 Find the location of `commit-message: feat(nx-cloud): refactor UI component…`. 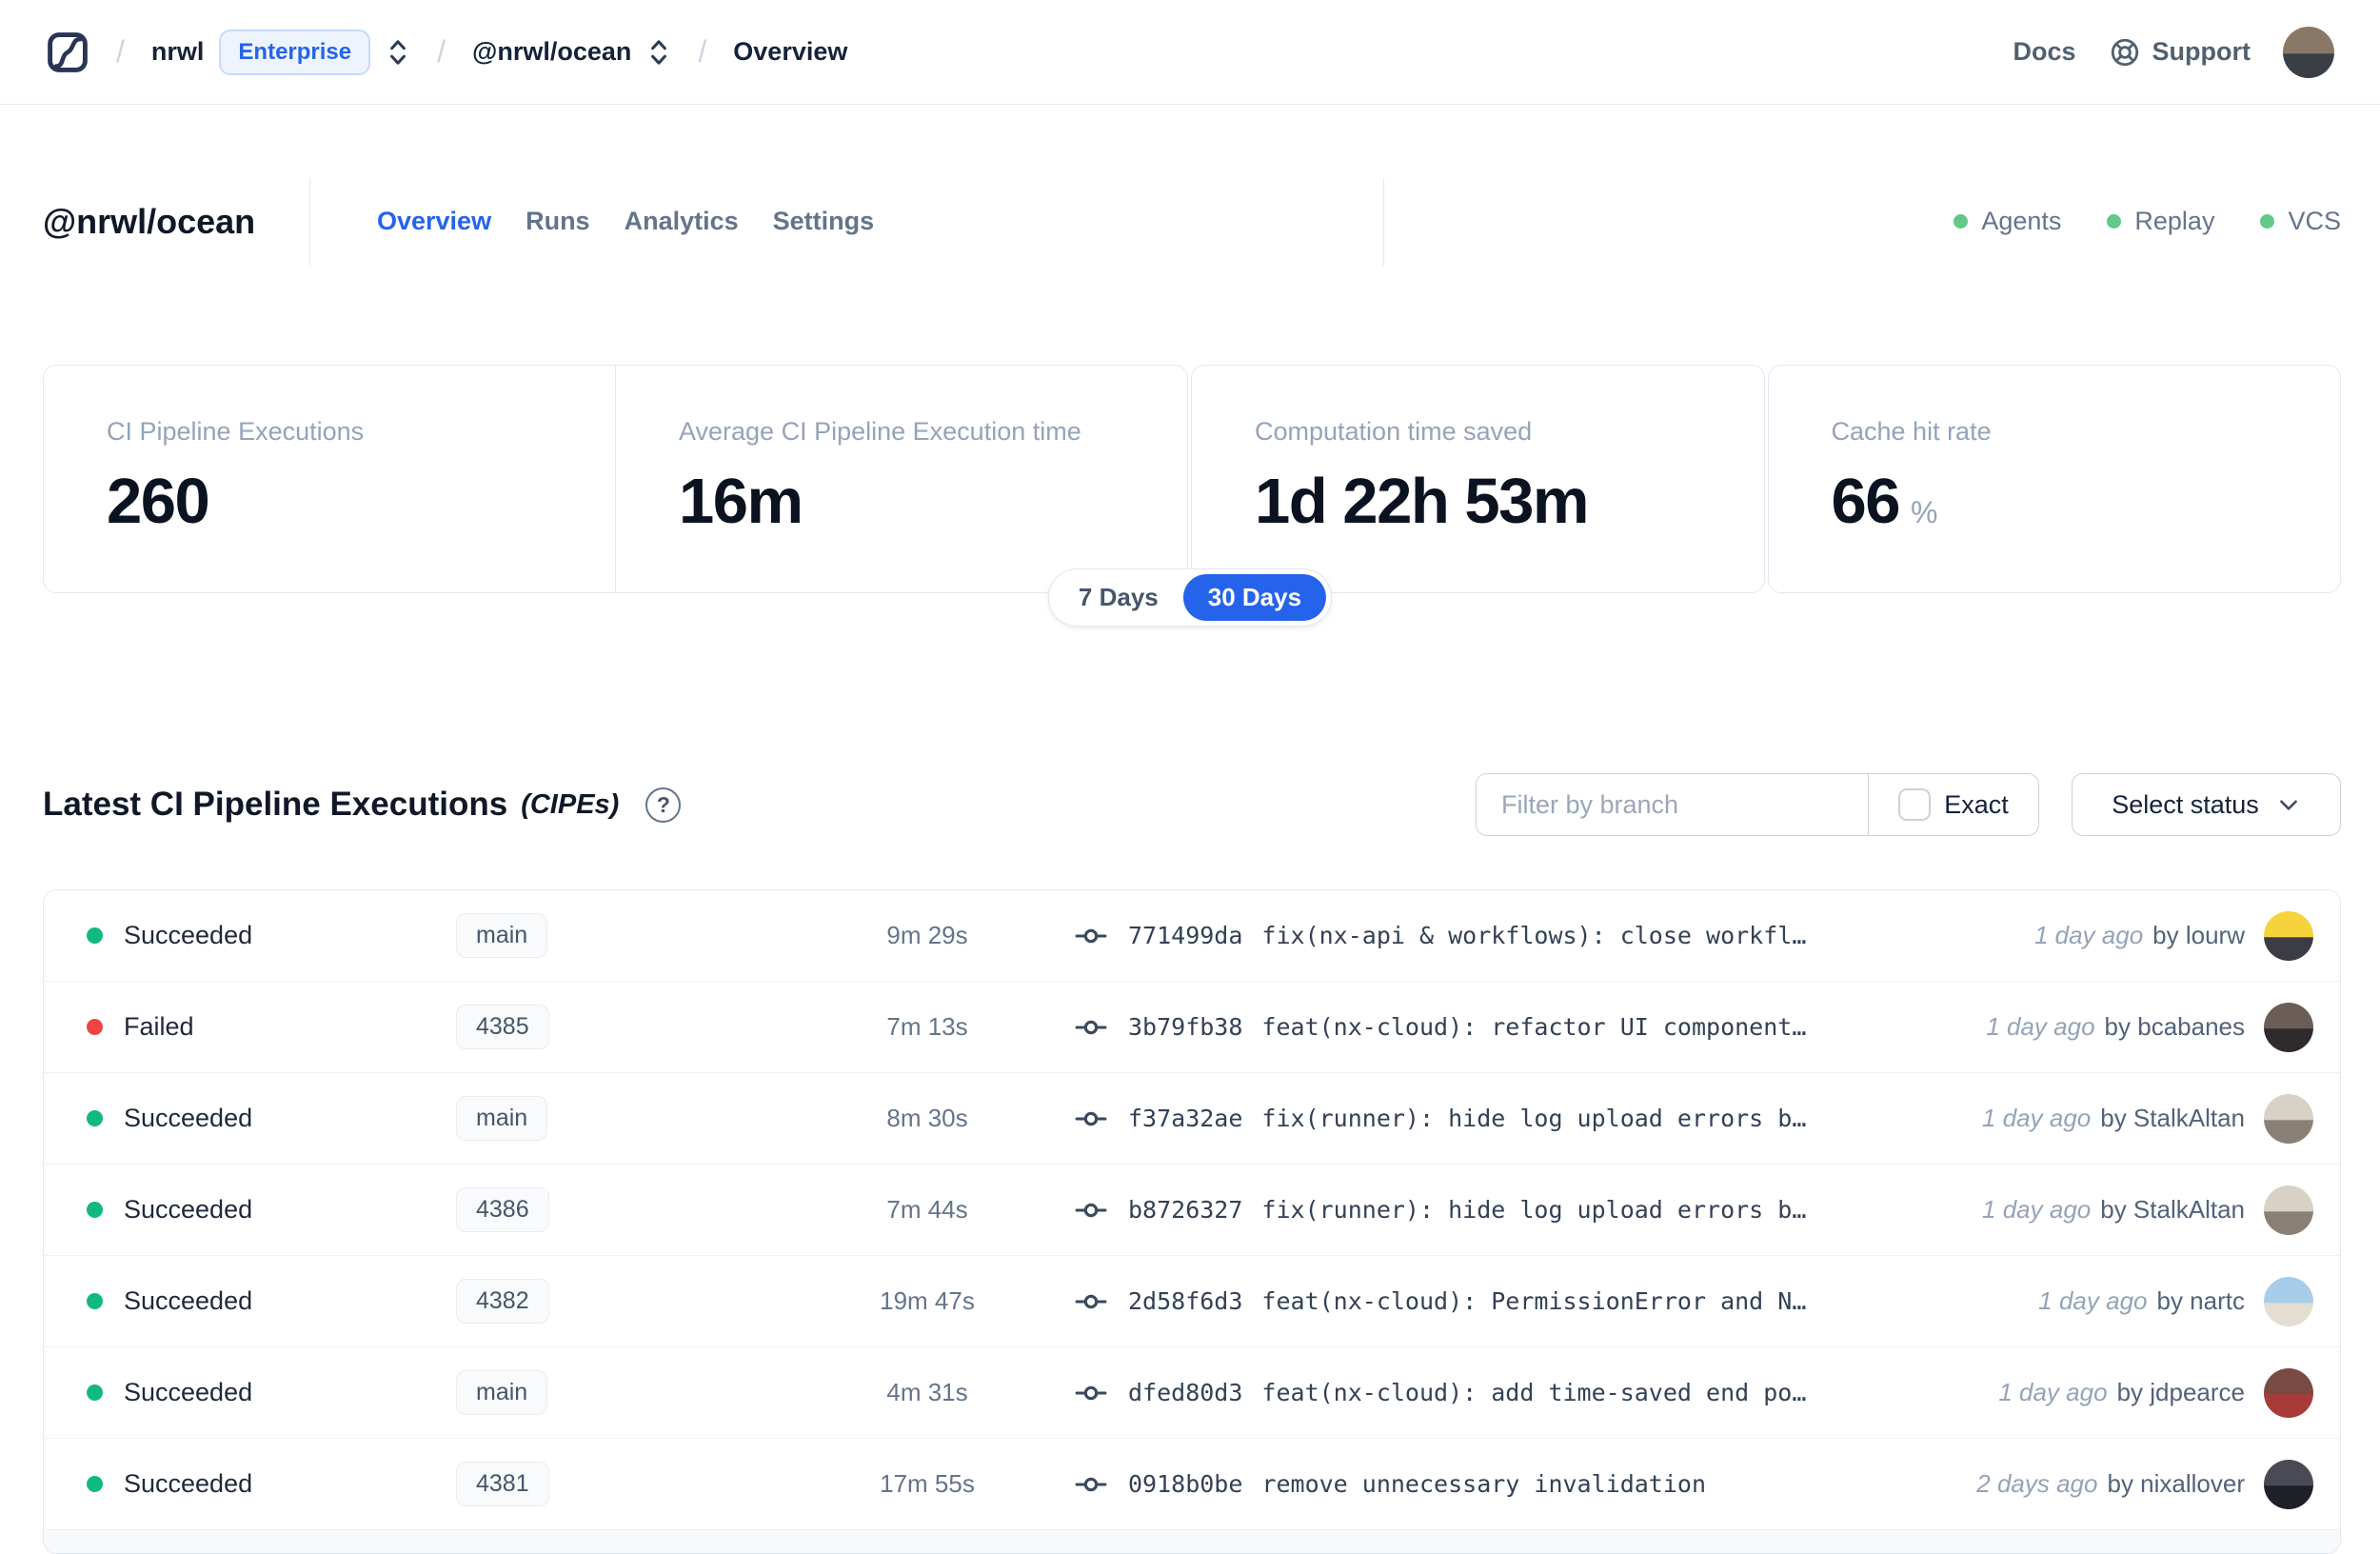

commit-message: feat(nx-cloud): refactor UI component… is located at coordinates (1534, 1027).